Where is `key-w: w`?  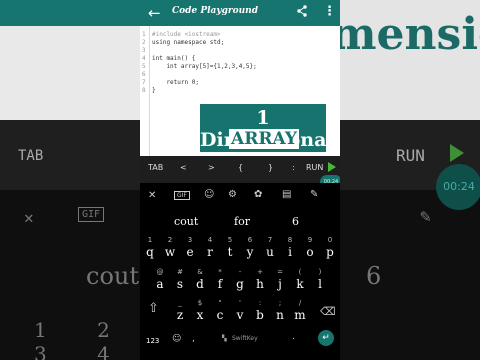 key-w: w is located at coordinates (170, 252).